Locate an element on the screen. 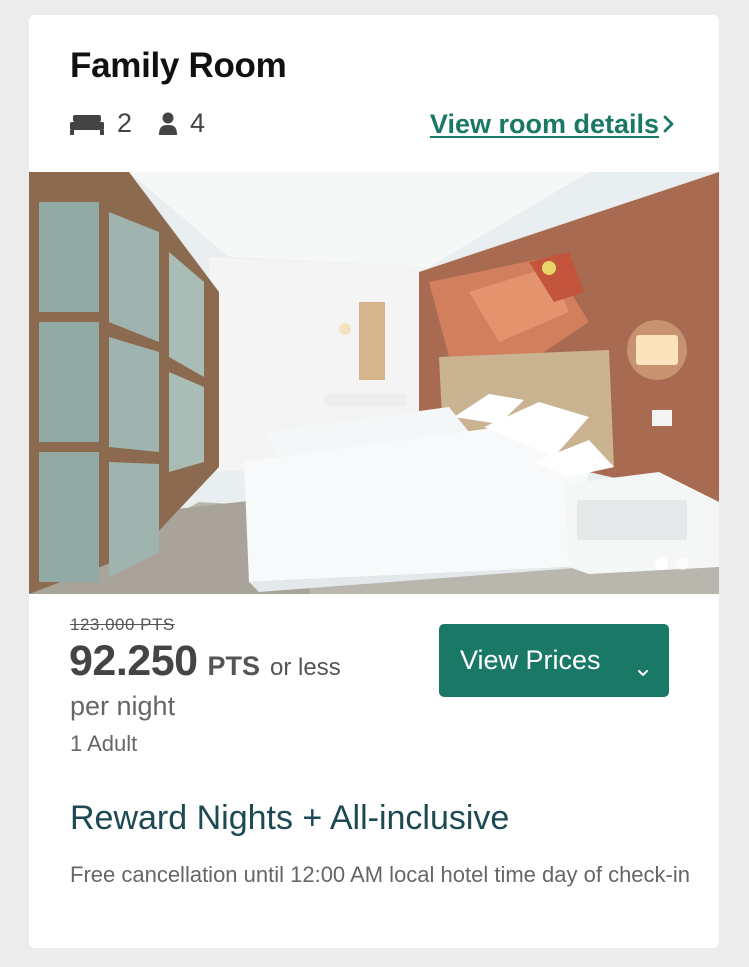 Image resolution: width=749 pixels, height=967 pixels. original-price: 123.000 PTS is located at coordinates (122, 624).